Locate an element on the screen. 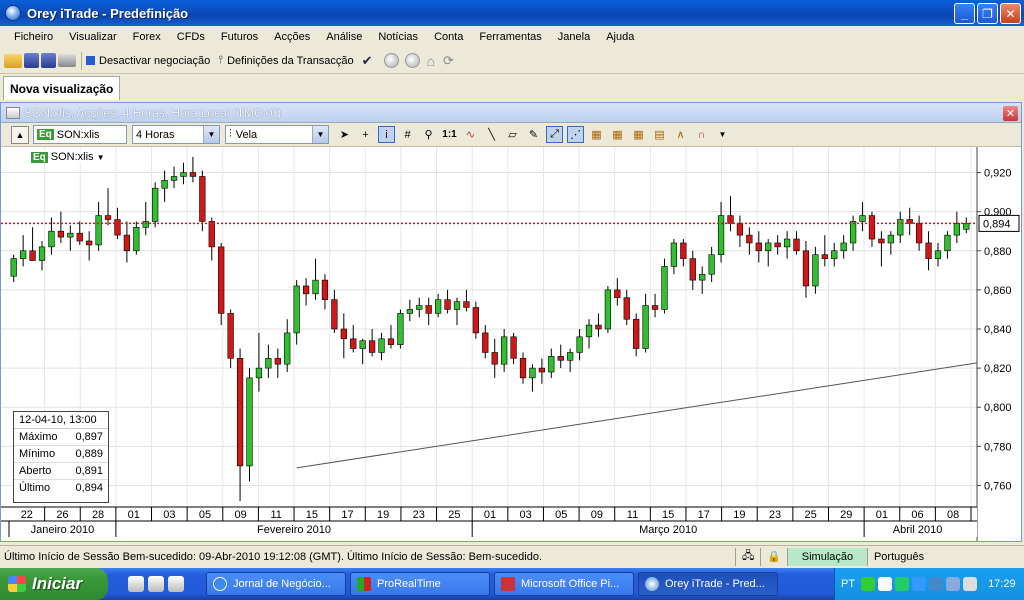 This screenshot has width=1024, height=600. menu-noticias: Notícias is located at coordinates (398, 37).